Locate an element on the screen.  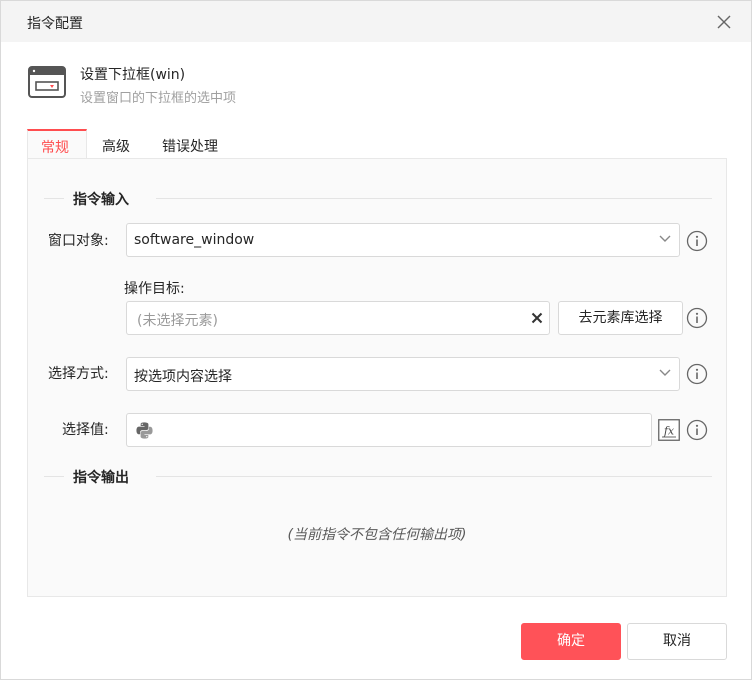
input-section-title: 指令输入 is located at coordinates (101, 200).